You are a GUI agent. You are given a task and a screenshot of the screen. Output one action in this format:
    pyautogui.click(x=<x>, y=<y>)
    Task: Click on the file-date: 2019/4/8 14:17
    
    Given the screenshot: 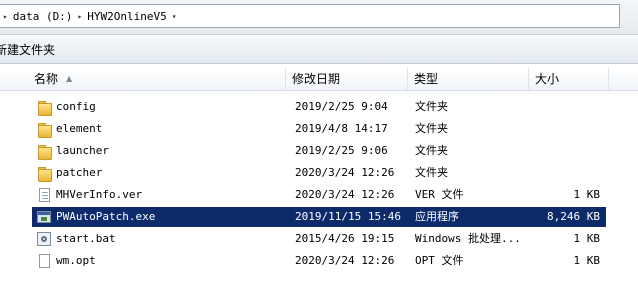 What is the action you would take?
    pyautogui.click(x=341, y=128)
    